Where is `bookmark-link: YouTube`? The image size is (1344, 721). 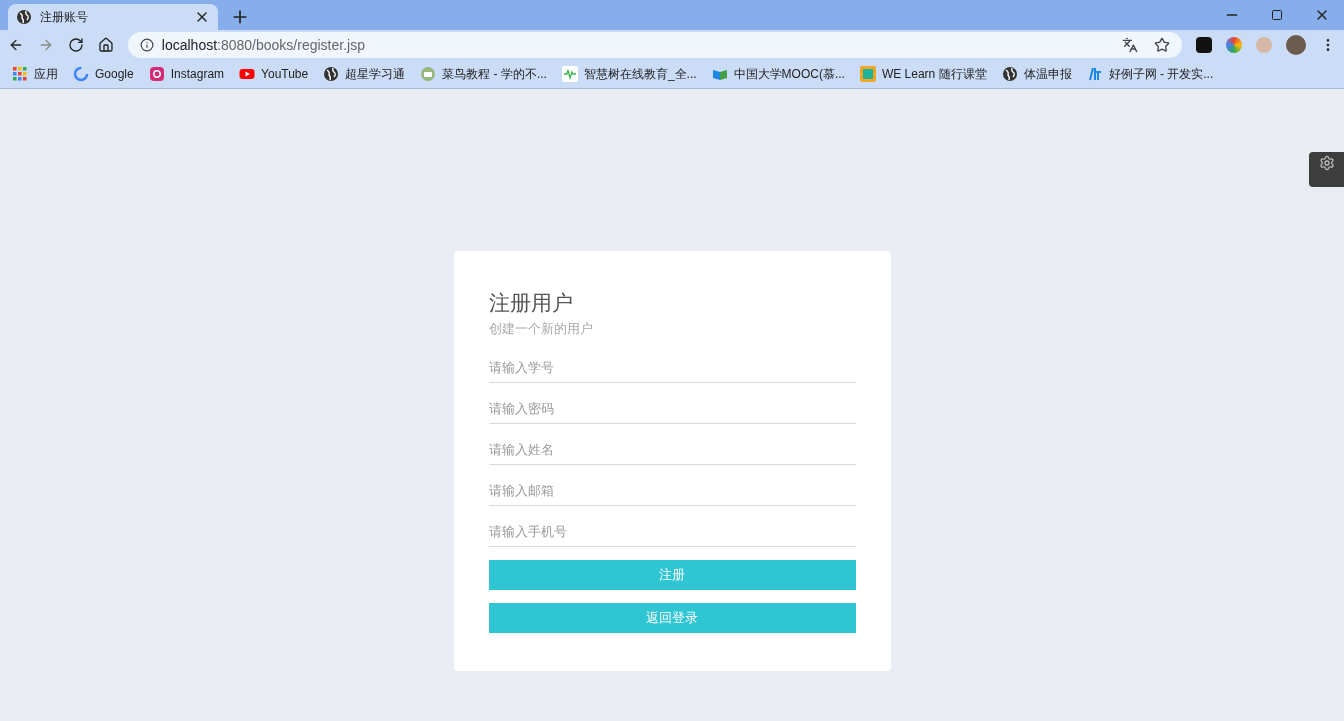 bookmark-link: YouTube is located at coordinates (285, 74).